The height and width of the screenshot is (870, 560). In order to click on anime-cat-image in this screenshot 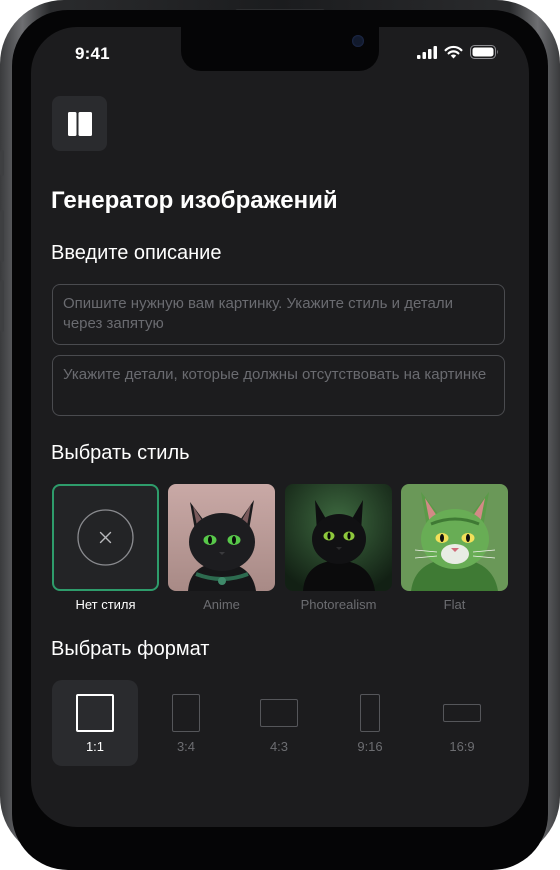, I will do `click(221, 537)`.